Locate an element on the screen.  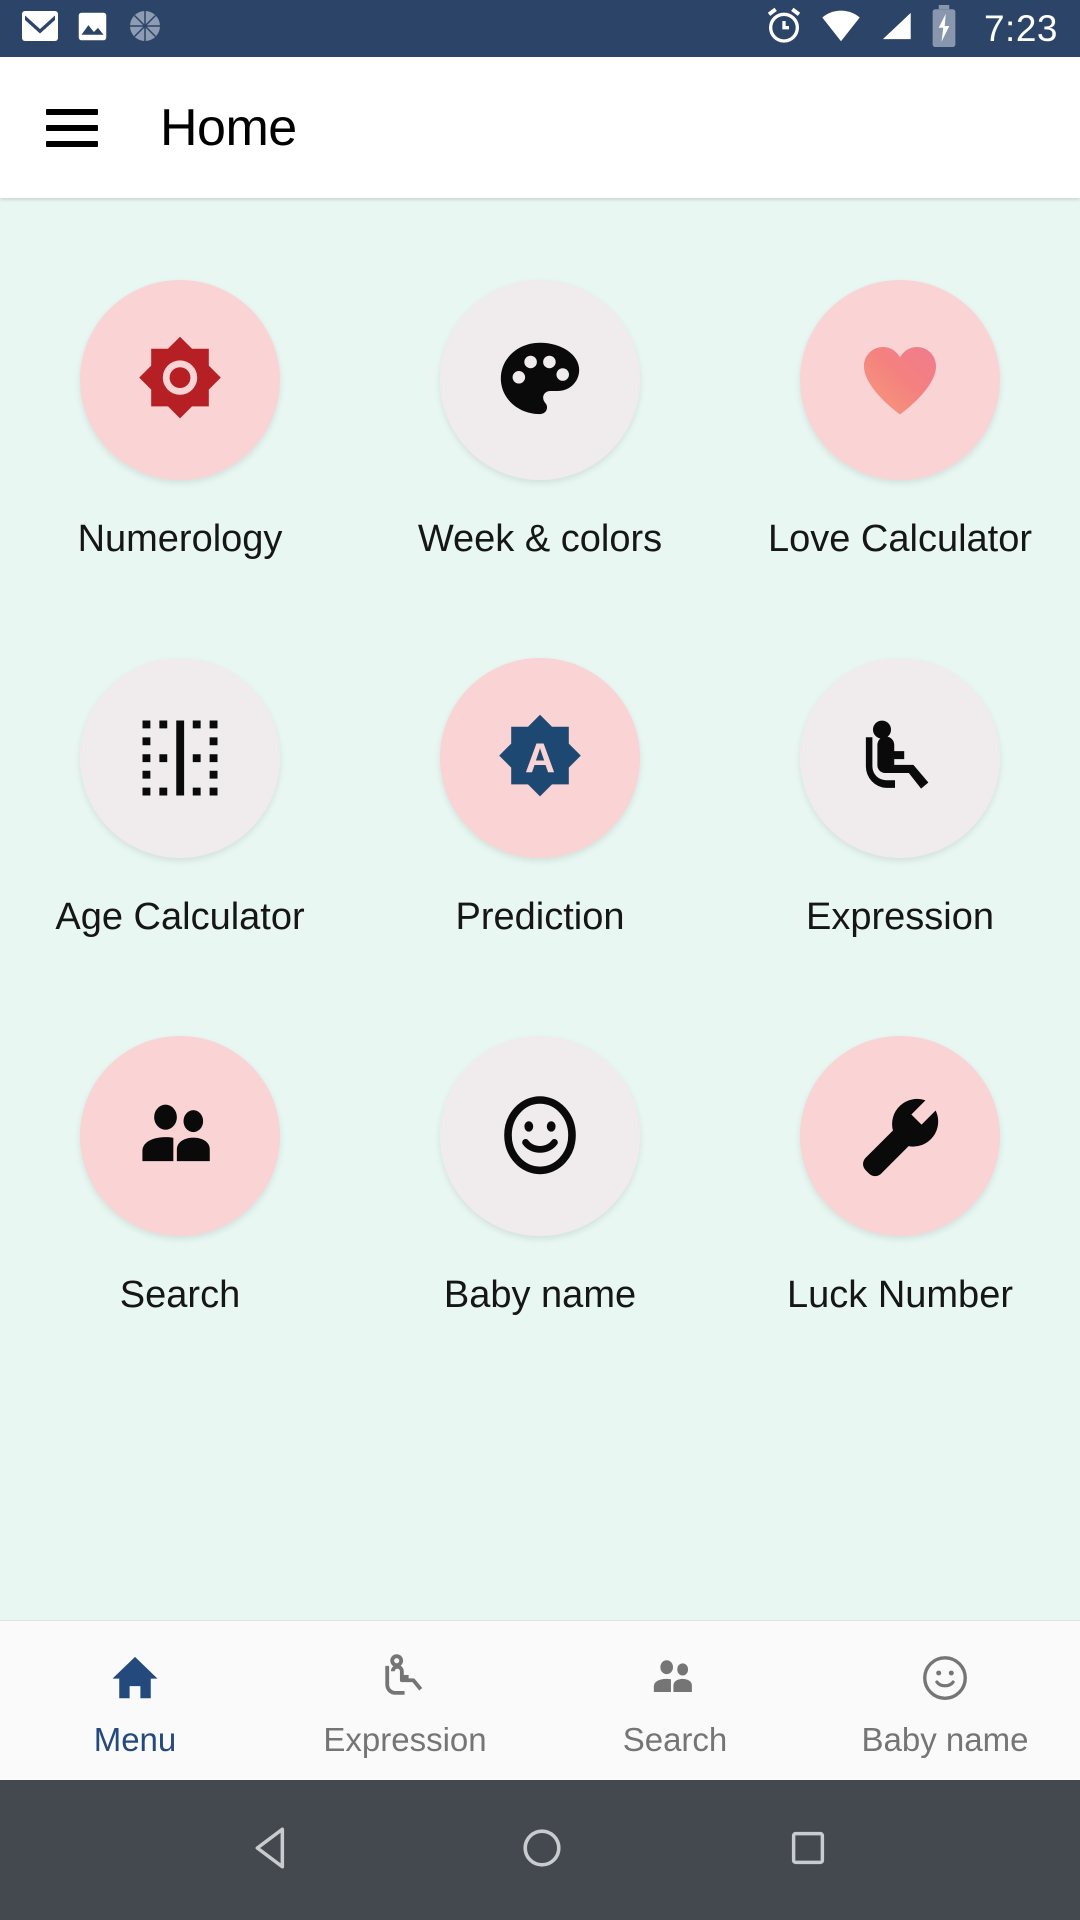
page-title: Home is located at coordinates (228, 127).